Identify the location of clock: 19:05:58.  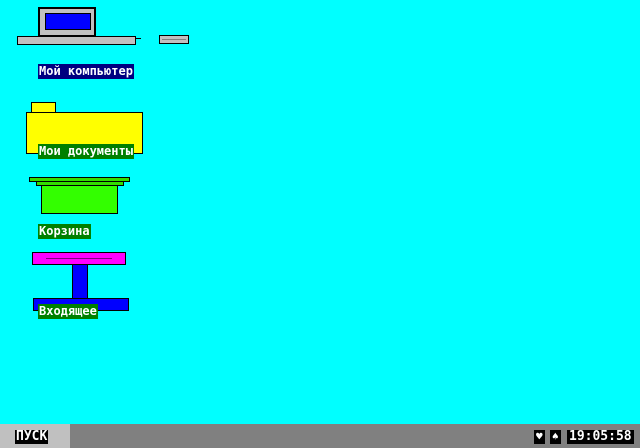
(600, 436).